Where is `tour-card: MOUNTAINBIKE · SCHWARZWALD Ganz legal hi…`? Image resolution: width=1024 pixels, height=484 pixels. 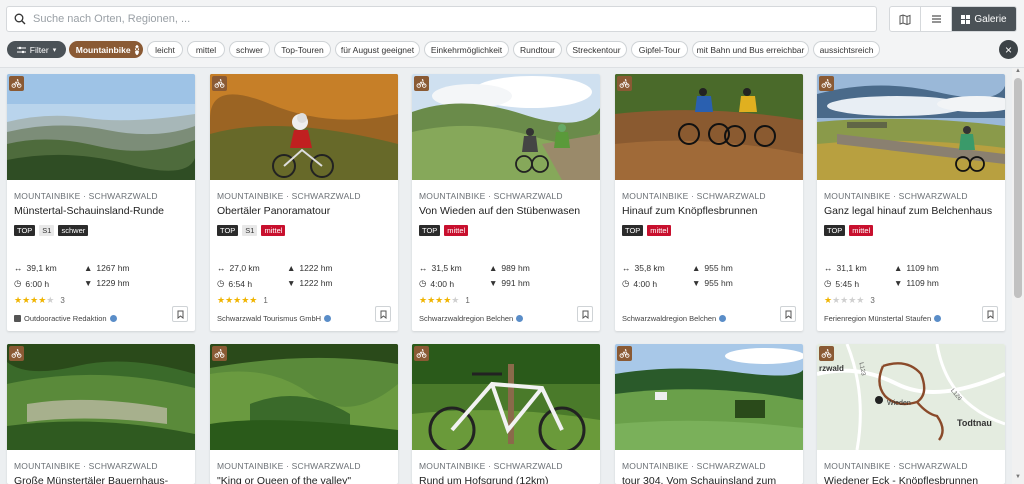 tour-card: MOUNTAINBIKE · SCHWARZWALD Ganz legal hi… is located at coordinates (911, 202).